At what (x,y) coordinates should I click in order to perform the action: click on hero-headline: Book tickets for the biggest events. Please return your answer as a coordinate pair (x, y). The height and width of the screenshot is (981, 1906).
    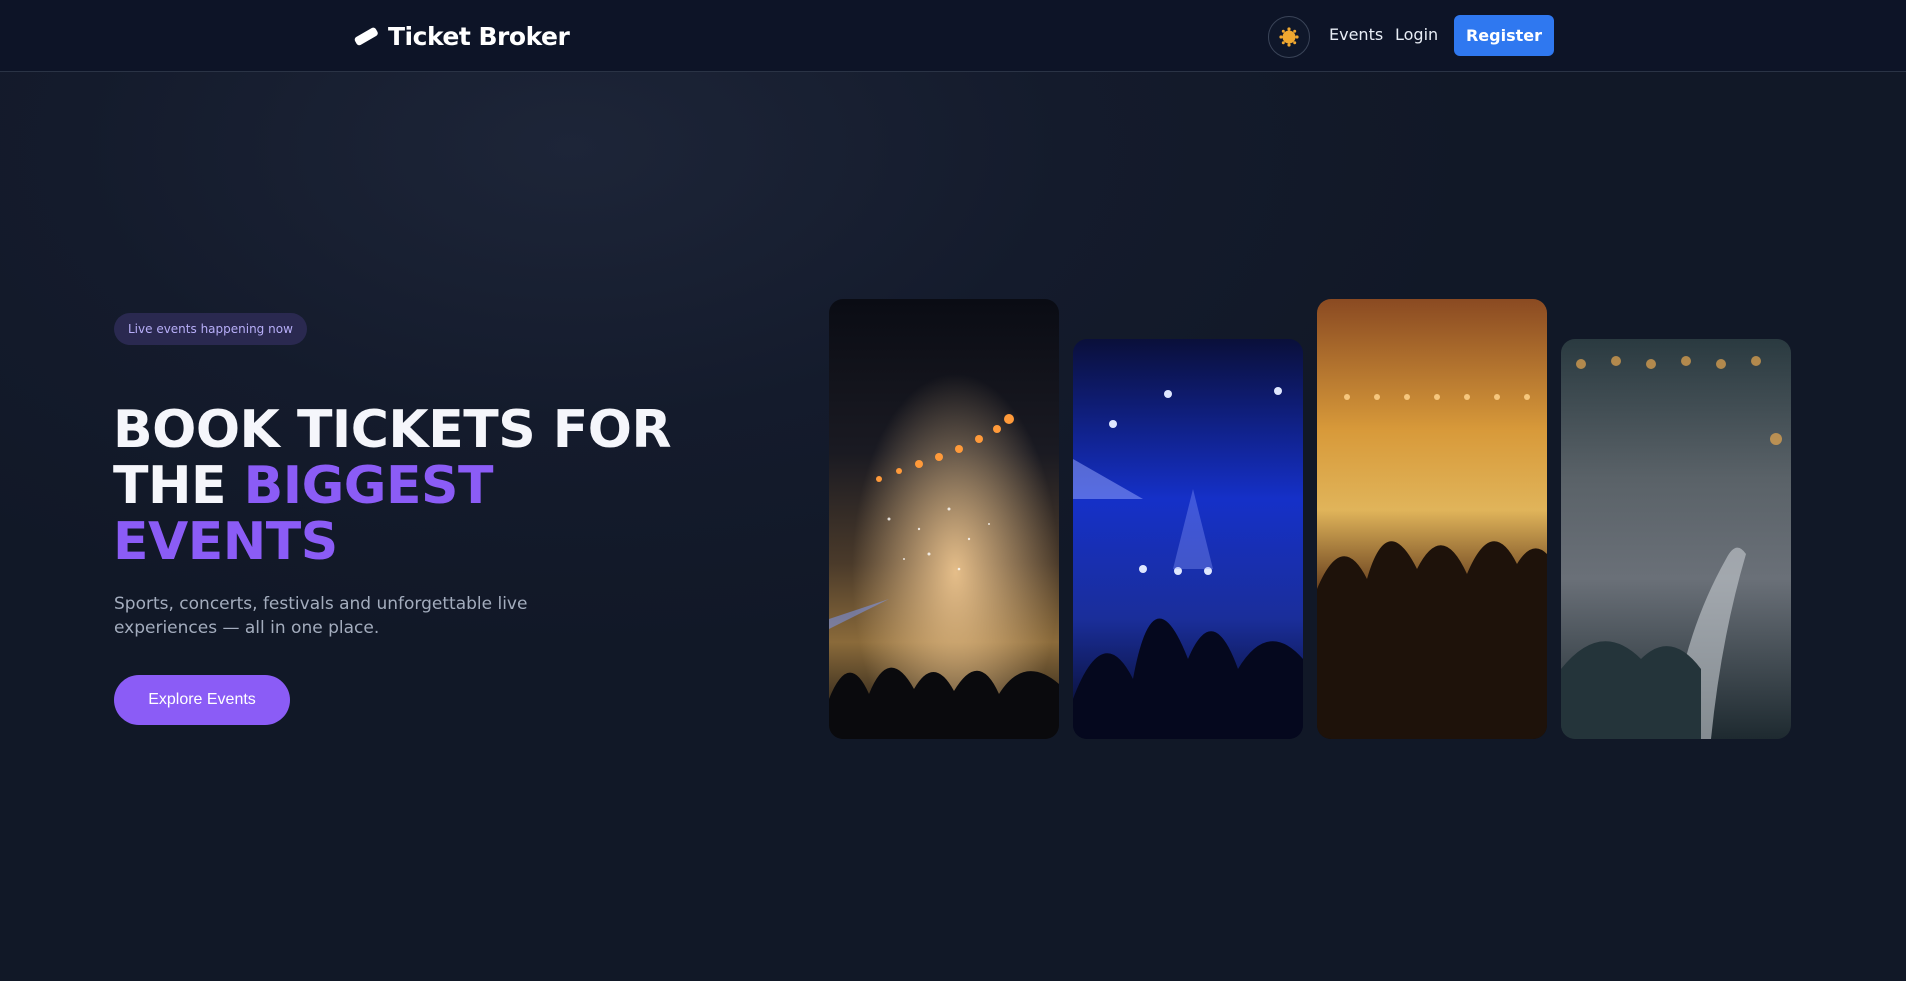
    Looking at the image, I should click on (393, 486).